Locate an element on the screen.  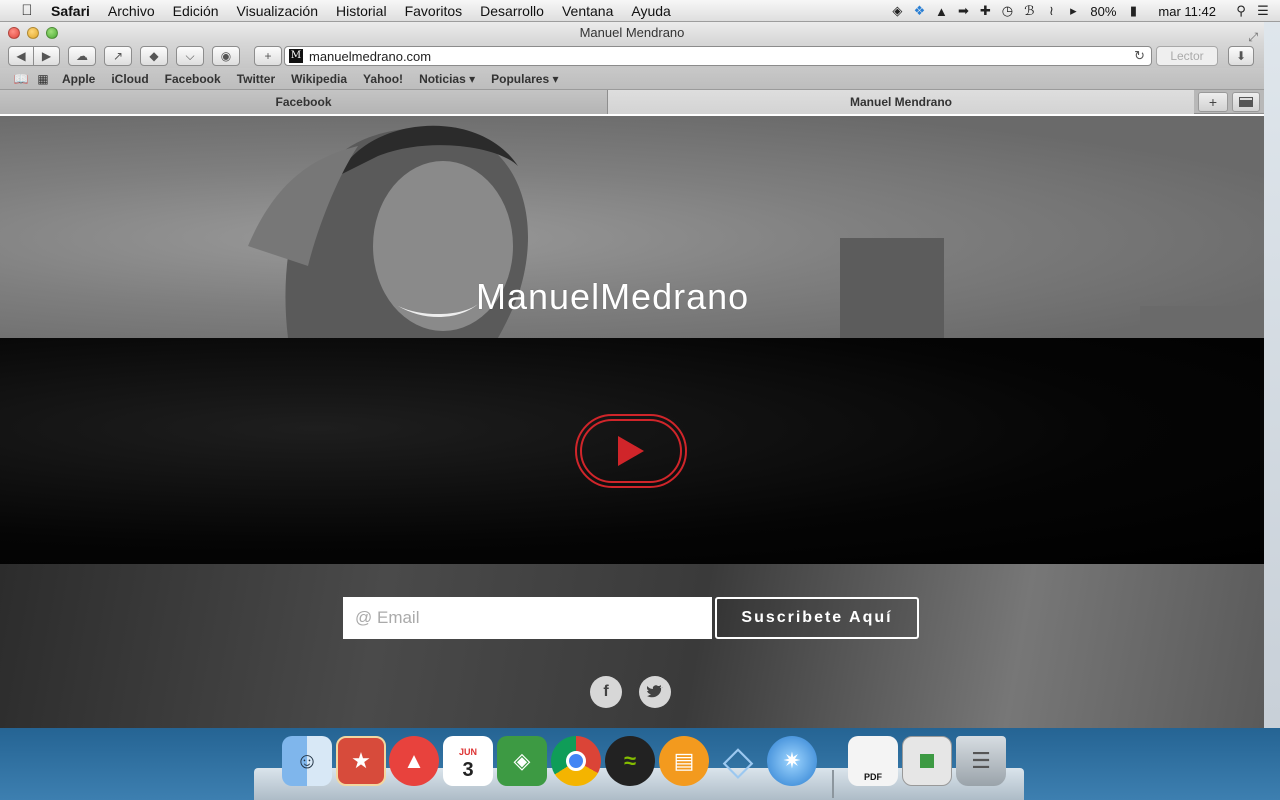
bookmark-yahoo: Yahoo! is located at coordinates (383, 79).